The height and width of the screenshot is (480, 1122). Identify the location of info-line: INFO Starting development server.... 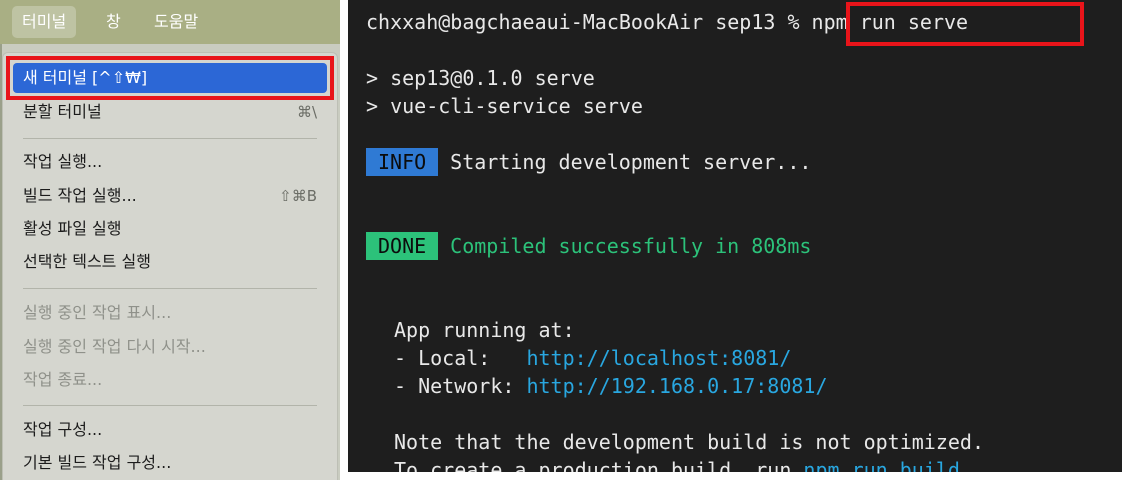
(588, 162).